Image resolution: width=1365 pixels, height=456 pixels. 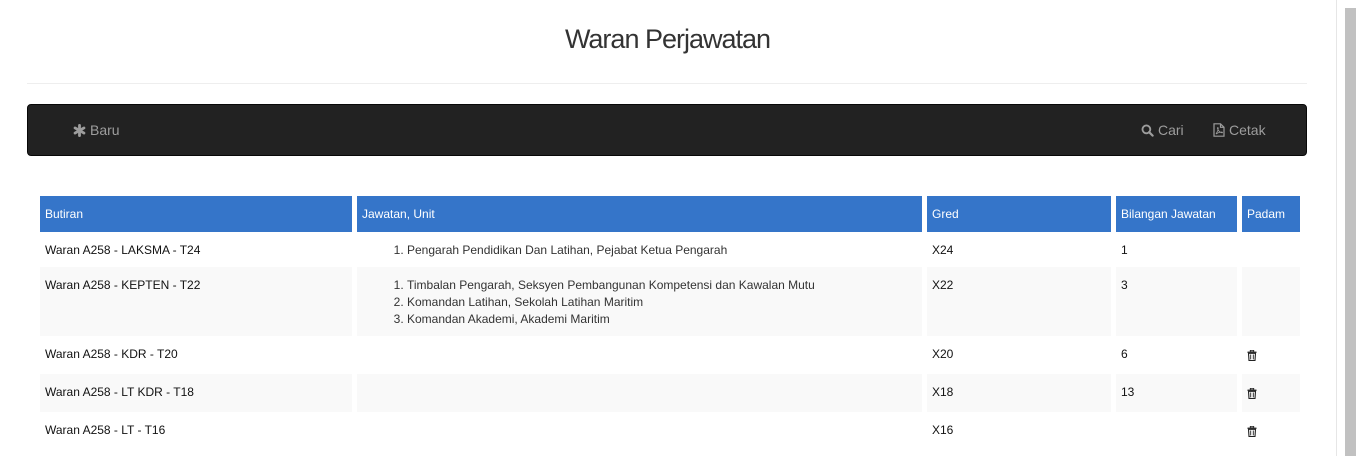 I want to click on table-row: Waran A258 - LT KDR - T18 X18 13, so click(x=670, y=393).